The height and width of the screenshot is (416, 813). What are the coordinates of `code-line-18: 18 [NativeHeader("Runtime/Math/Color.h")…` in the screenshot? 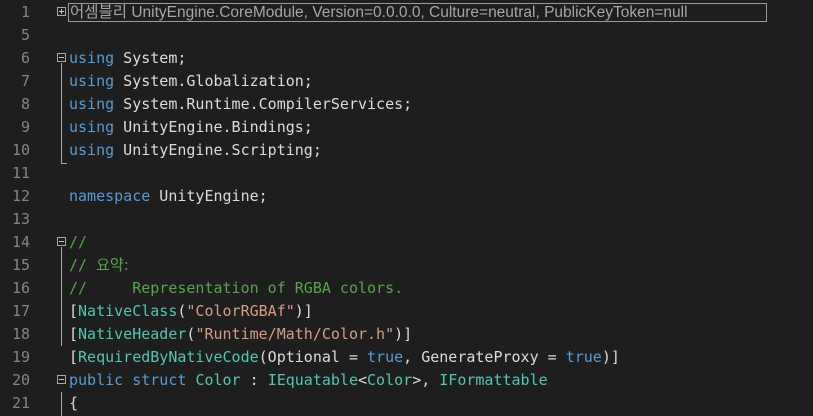 It's located at (406, 334).